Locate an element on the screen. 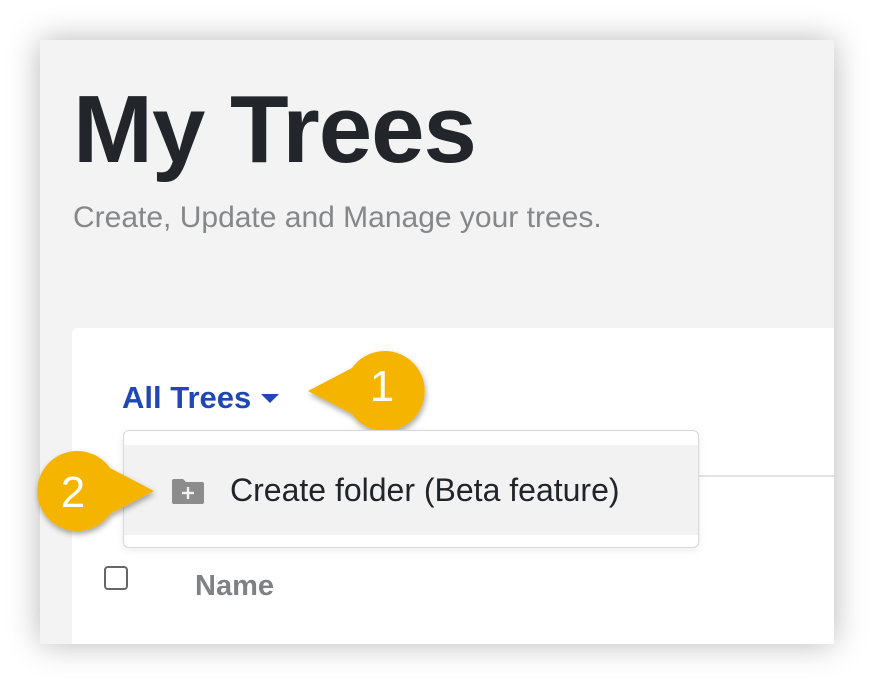 This screenshot has width=874, height=686. all-trees-dropdown: All Trees is located at coordinates (201, 398).